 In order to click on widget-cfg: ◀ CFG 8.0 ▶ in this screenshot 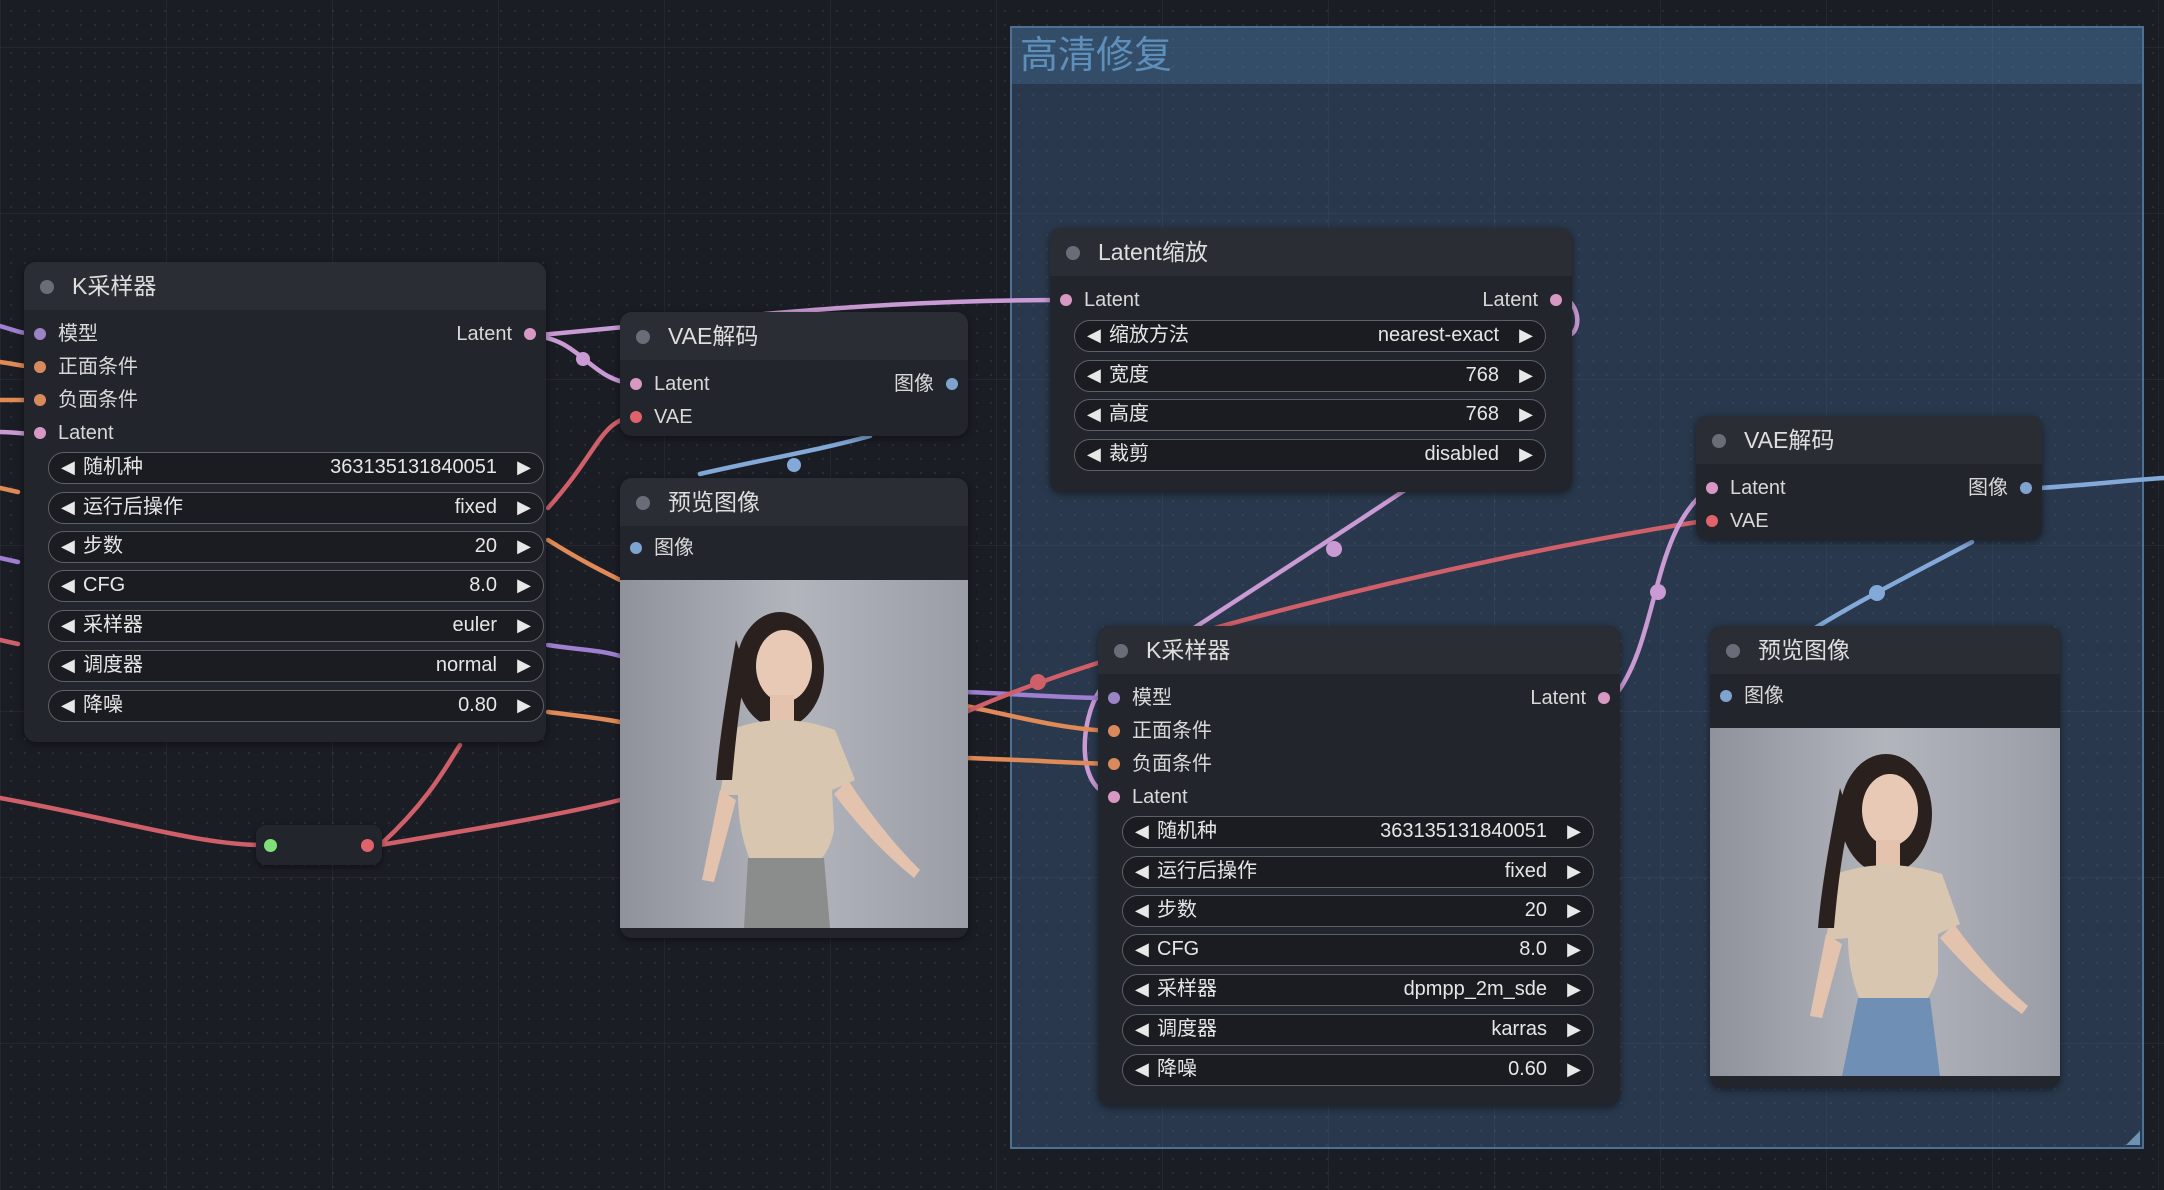, I will do `click(1358, 950)`.